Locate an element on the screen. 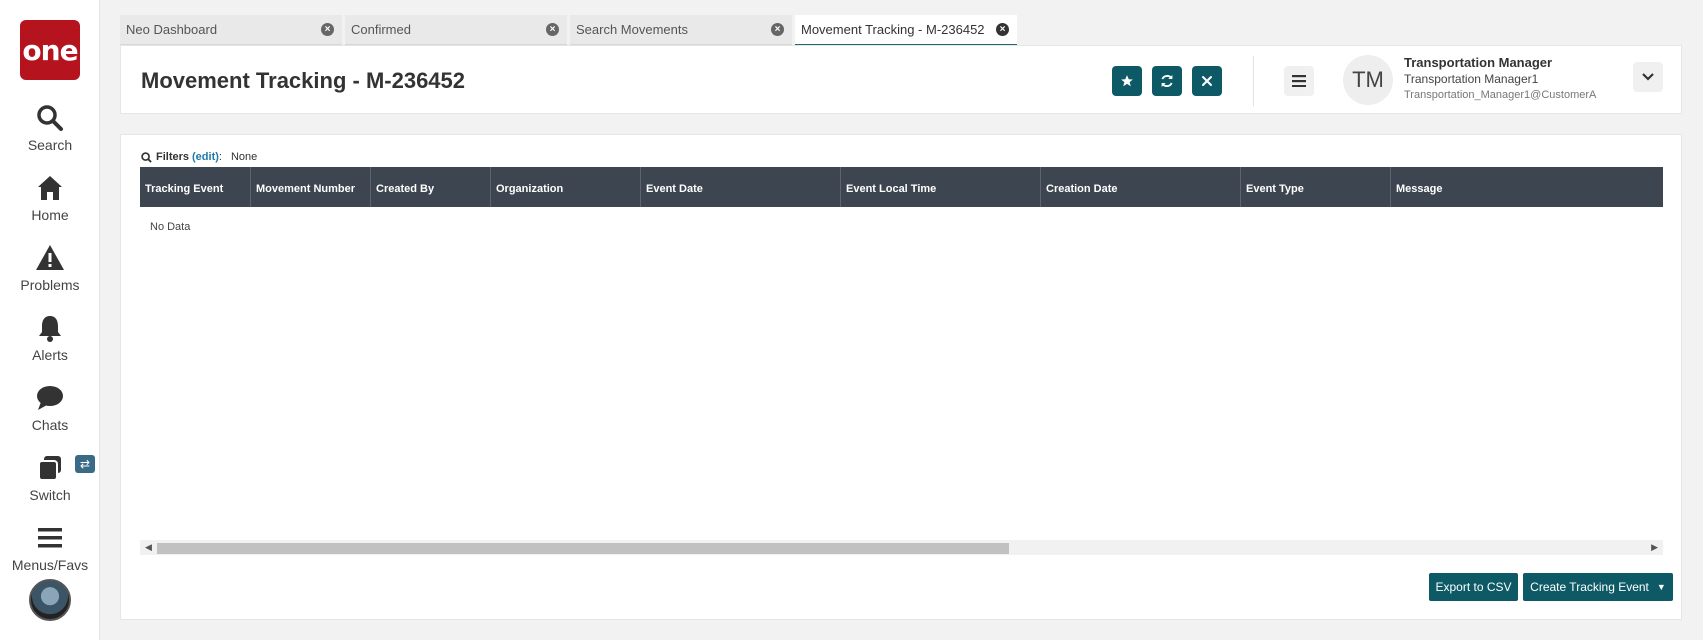 Image resolution: width=1703 pixels, height=640 pixels. sidebar-item-label: Switch is located at coordinates (50, 495).